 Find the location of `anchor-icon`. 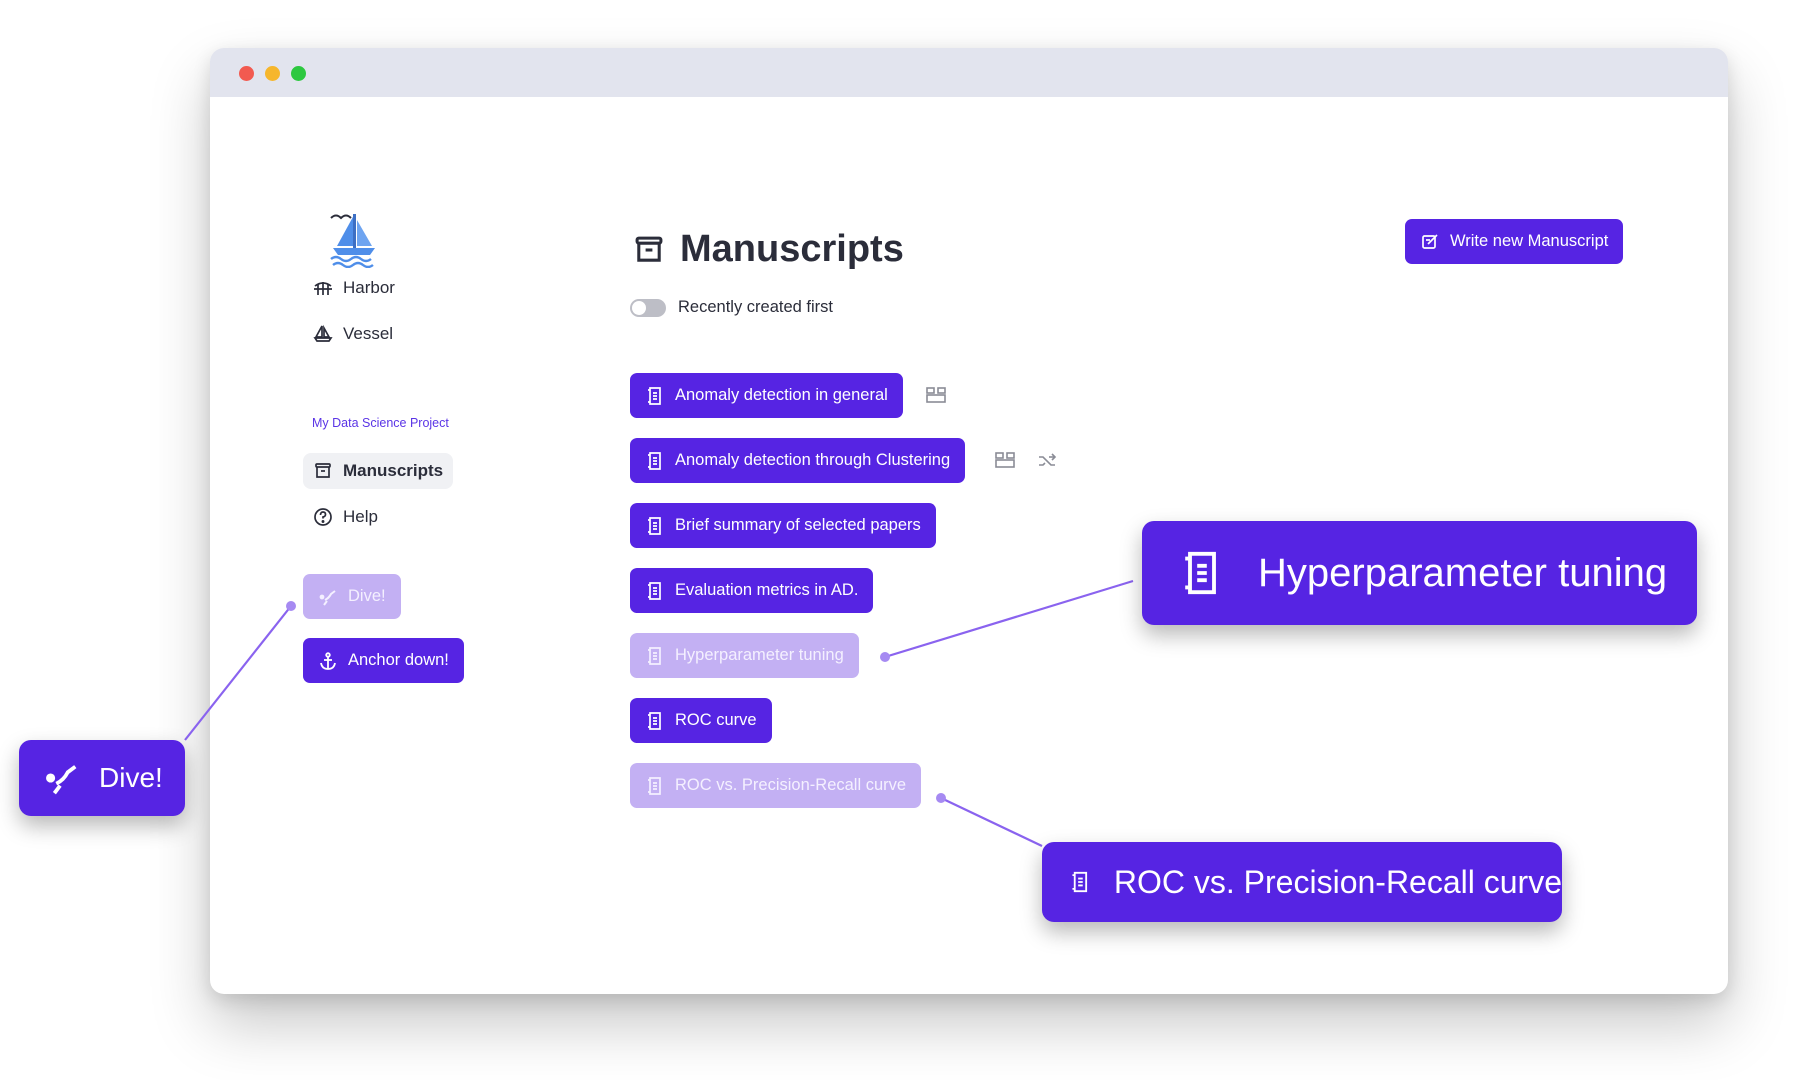

anchor-icon is located at coordinates (328, 660).